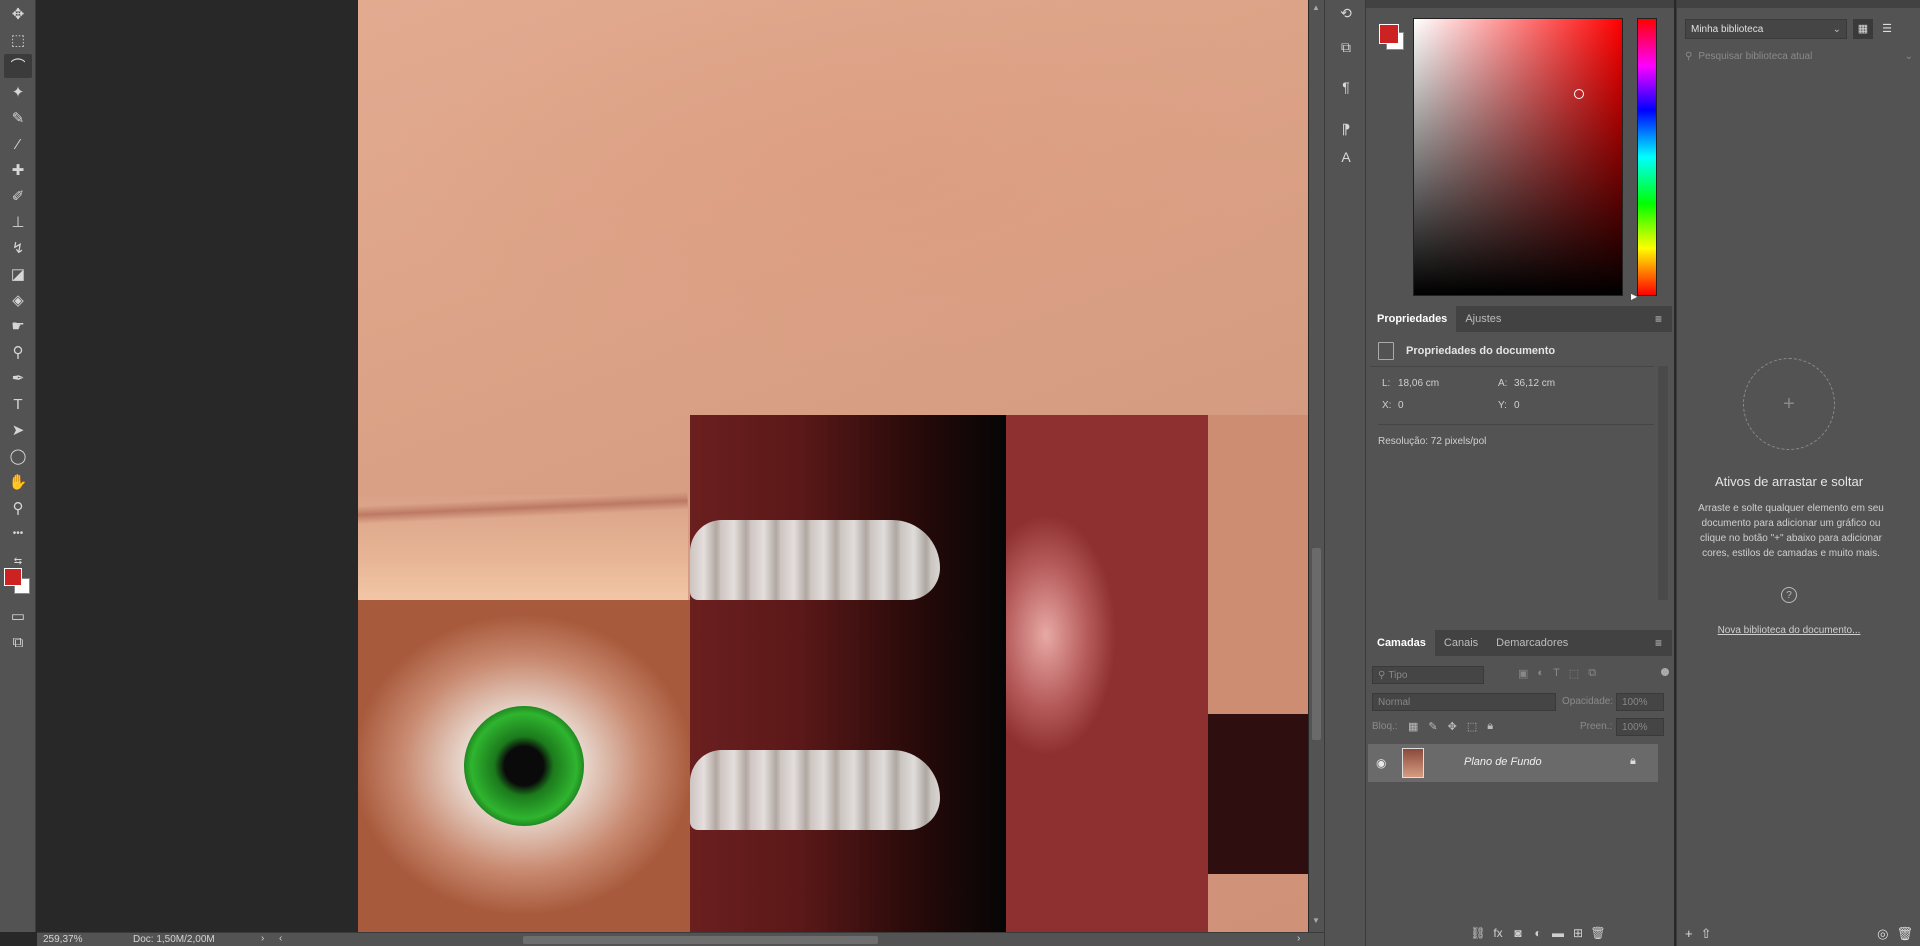 This screenshot has width=1920, height=946. Describe the element at coordinates (1789, 481) in the screenshot. I see `library-empty-title: Ativos de arrastar e soltar` at that location.